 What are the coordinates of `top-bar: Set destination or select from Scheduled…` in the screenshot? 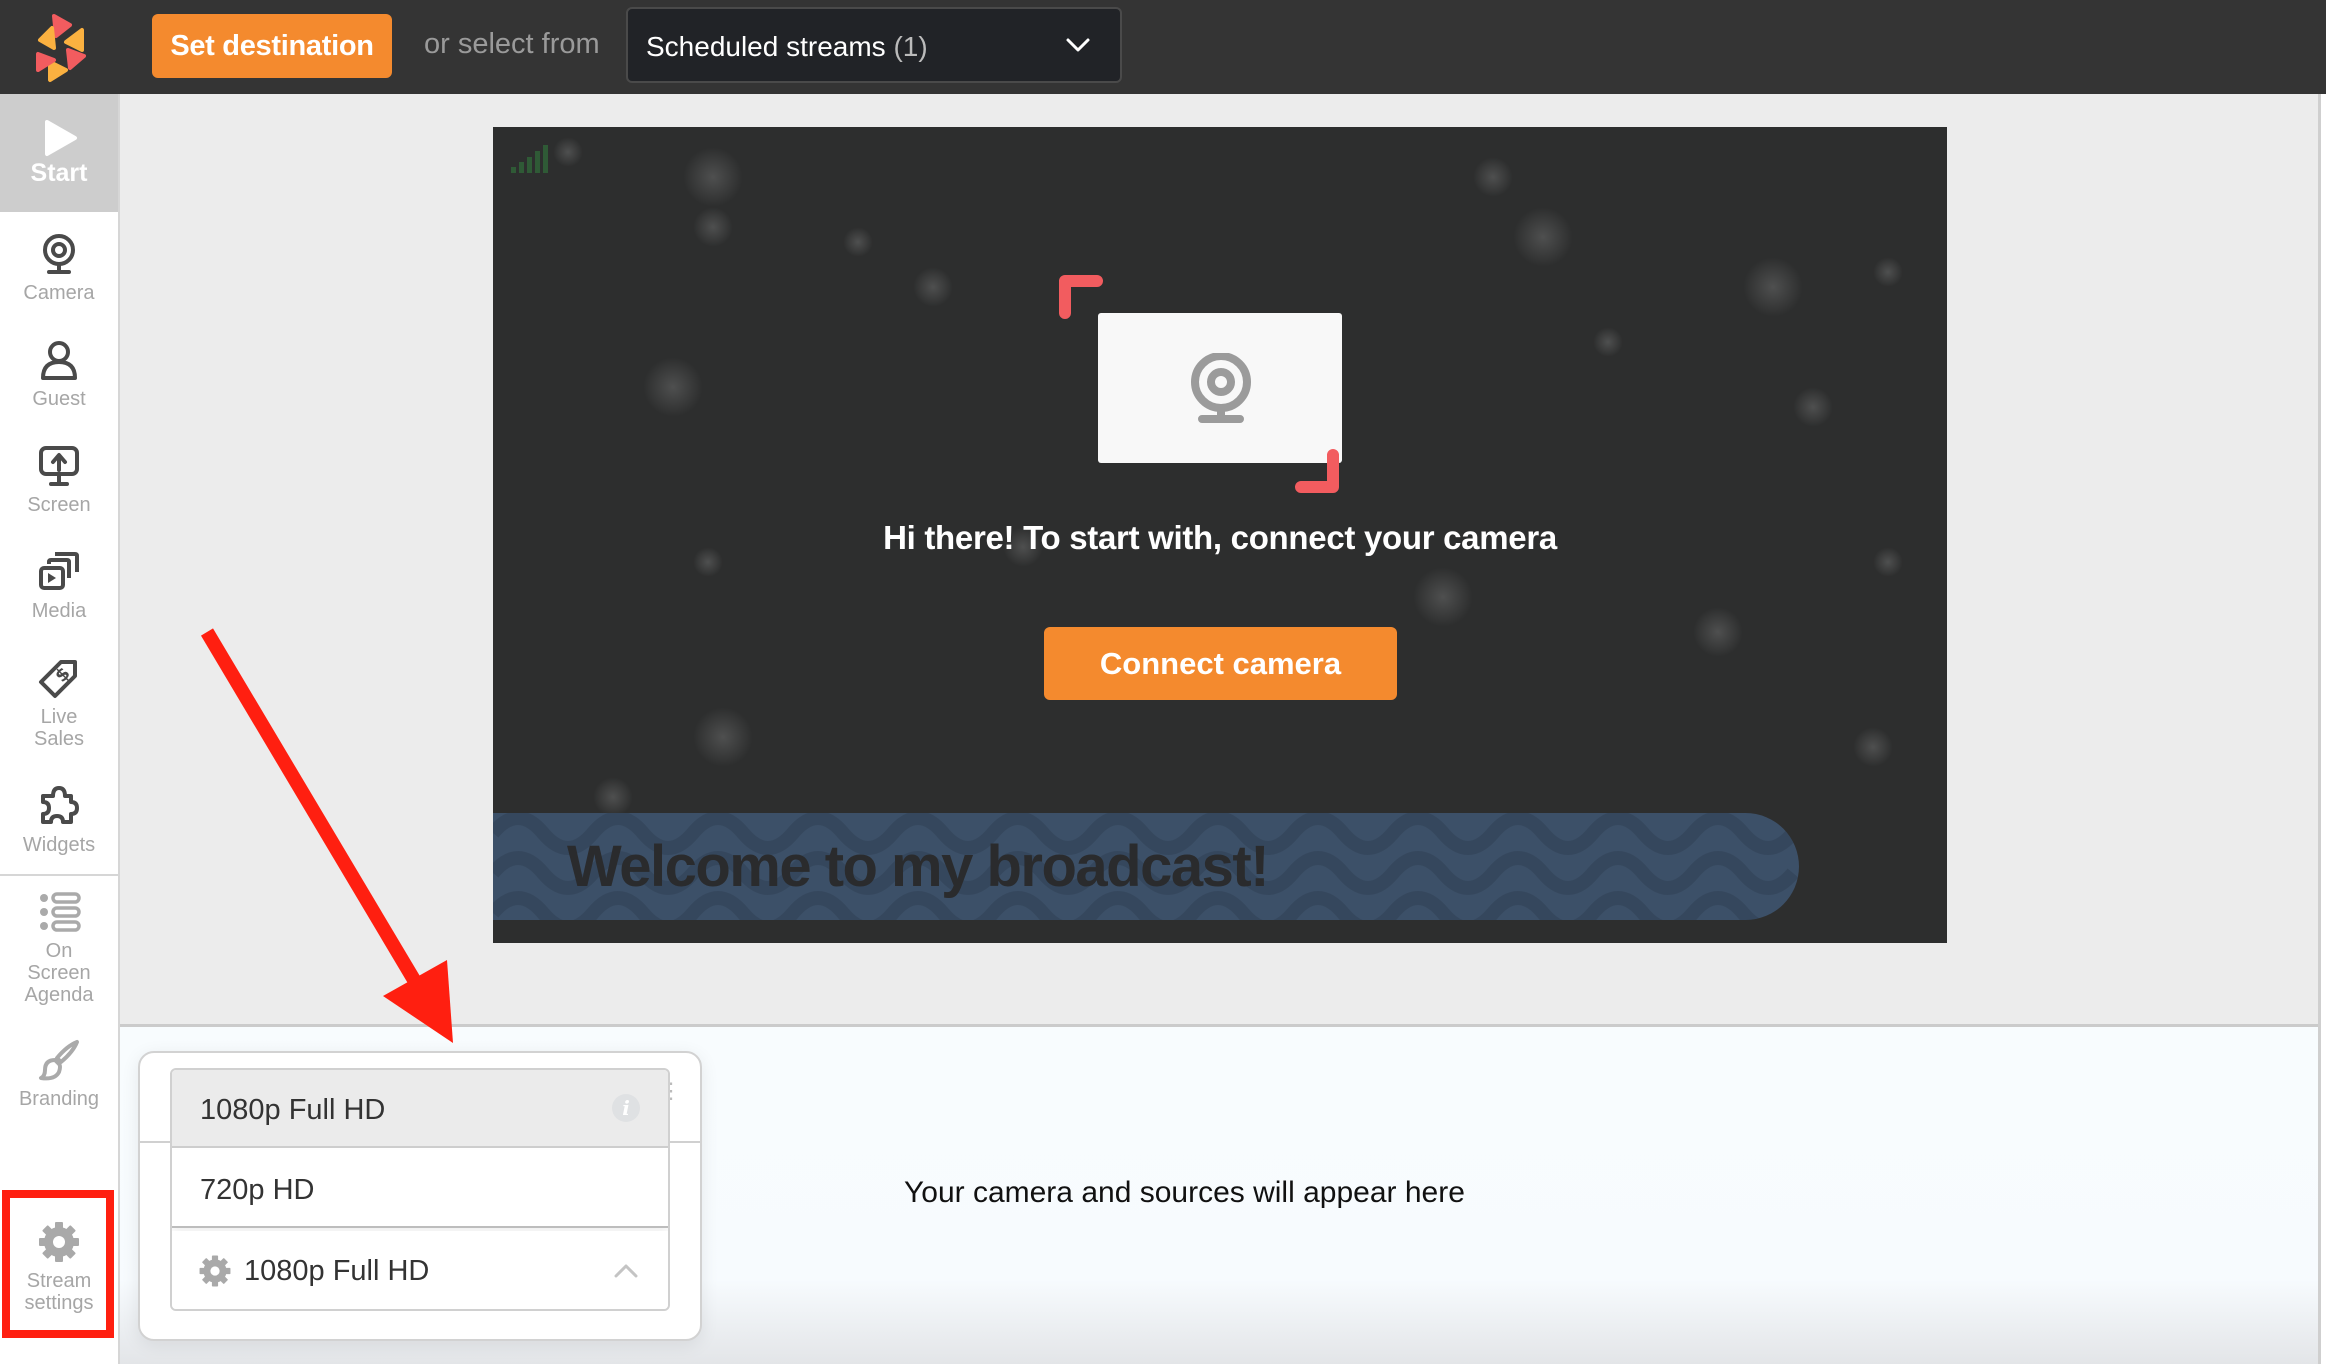 It's located at (1163, 47).